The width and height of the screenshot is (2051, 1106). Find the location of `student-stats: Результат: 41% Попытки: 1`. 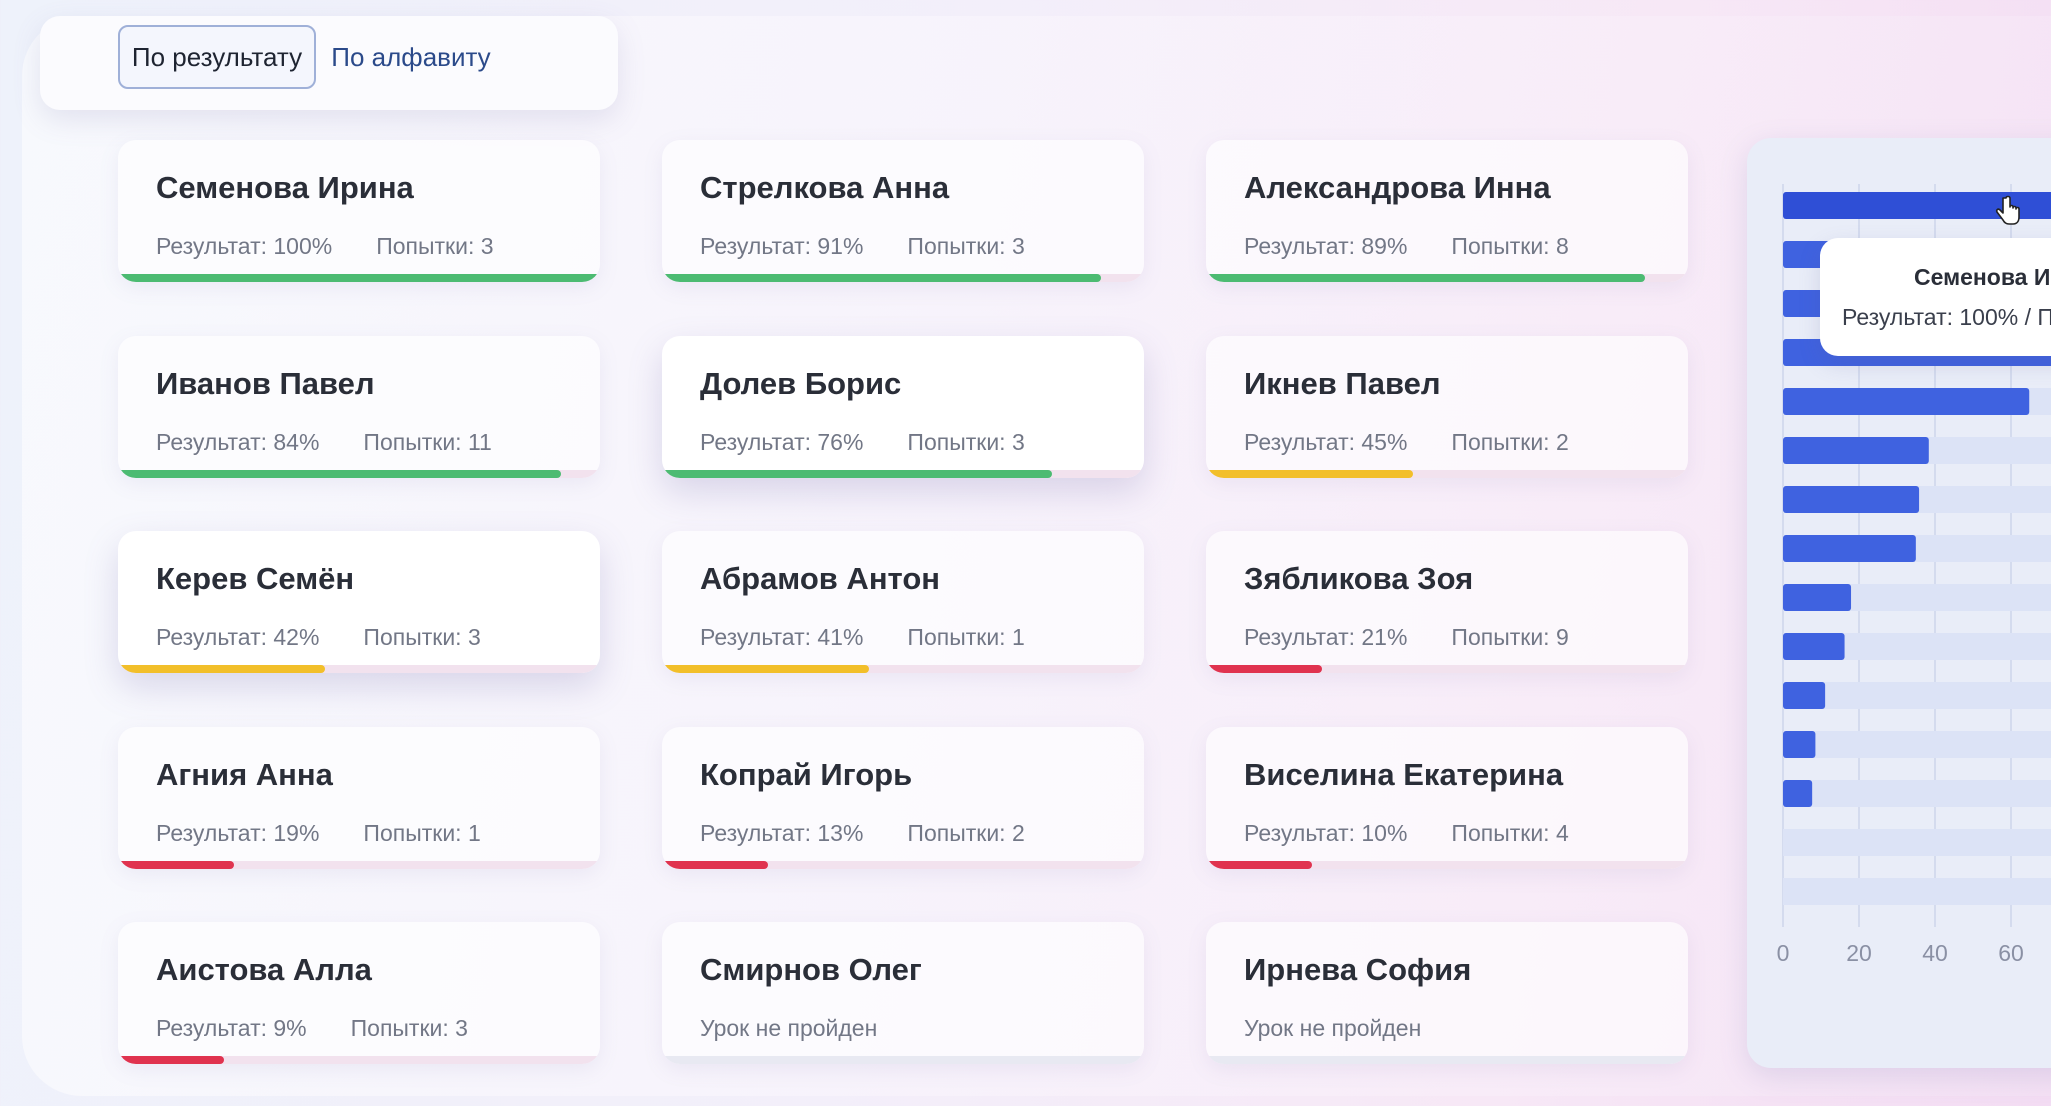

student-stats: Результат: 41% Попытки: 1 is located at coordinates (862, 637).